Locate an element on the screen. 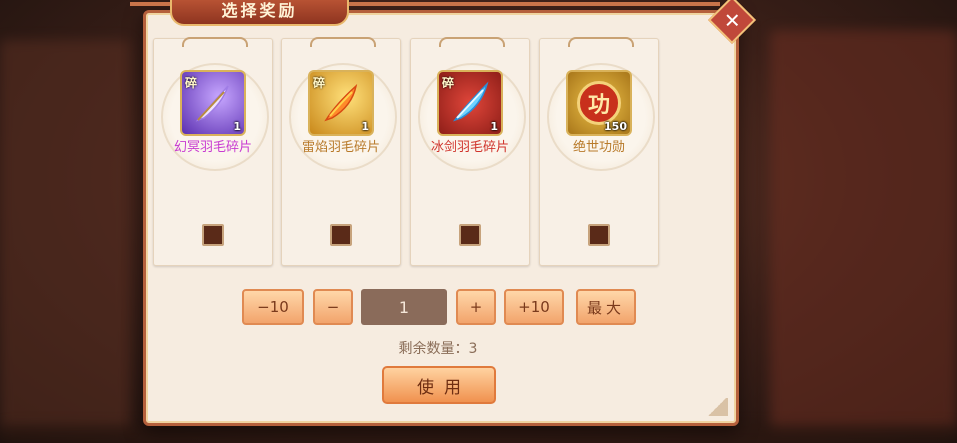 The height and width of the screenshot is (443, 957). reward-card-4: 功 150 绝世功勋 is located at coordinates (599, 151).